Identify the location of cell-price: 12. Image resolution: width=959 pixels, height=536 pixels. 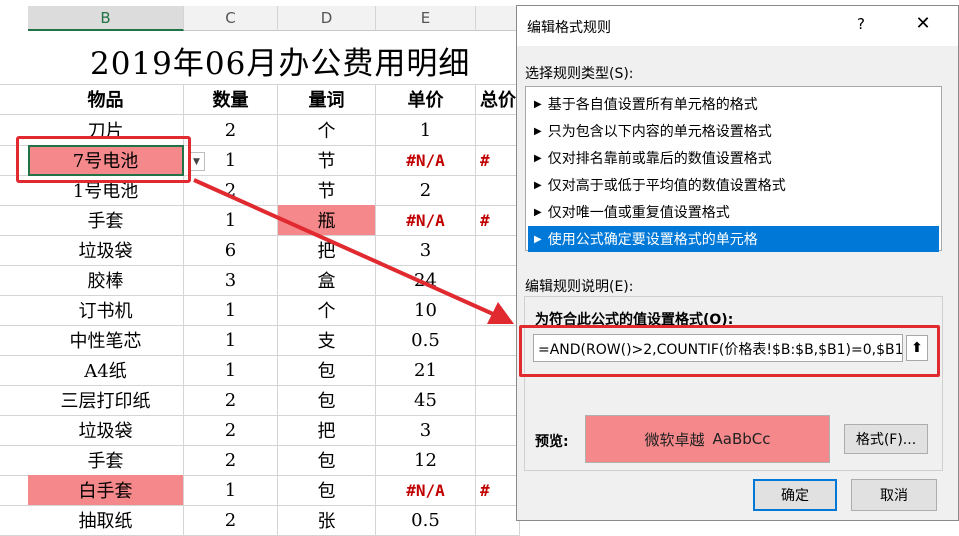
(426, 460).